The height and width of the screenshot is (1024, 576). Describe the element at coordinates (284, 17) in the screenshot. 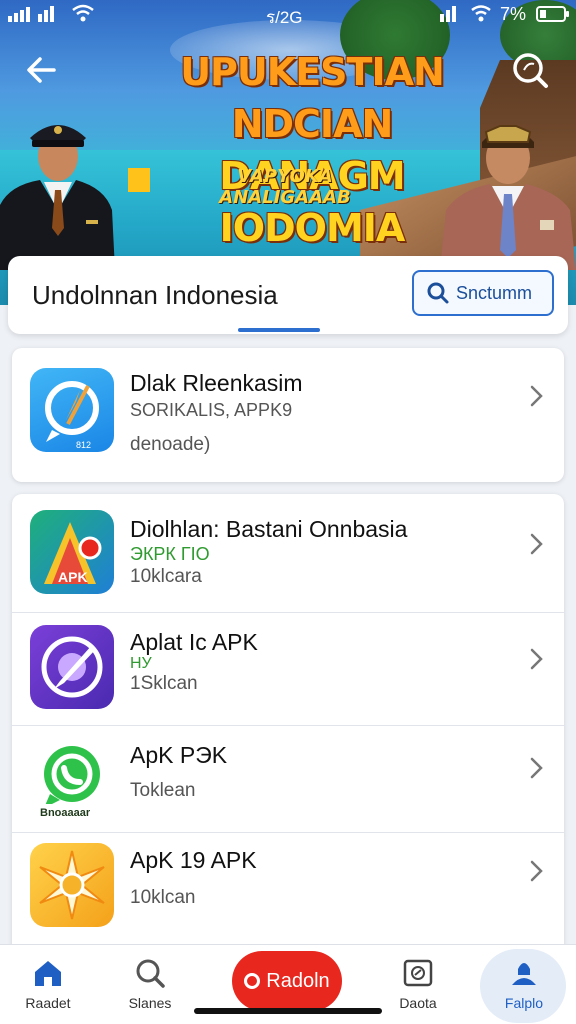

I see `status-time: ร/2G` at that location.